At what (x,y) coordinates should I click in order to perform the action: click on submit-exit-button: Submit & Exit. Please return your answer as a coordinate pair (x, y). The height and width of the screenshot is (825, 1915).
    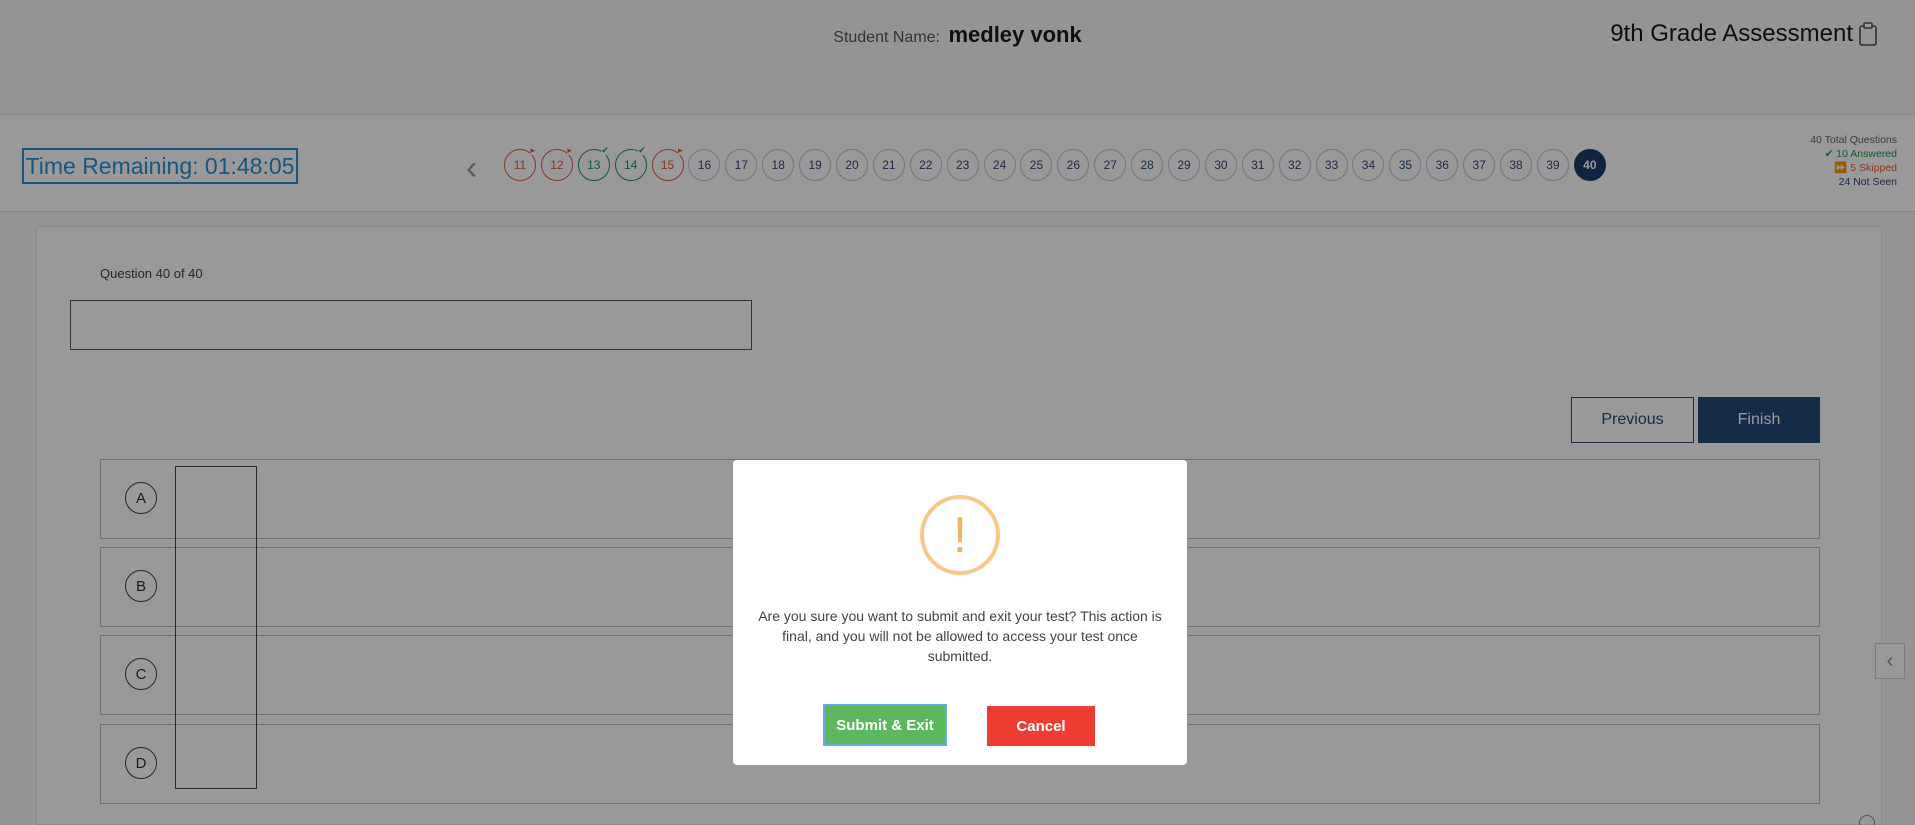
    Looking at the image, I should click on (885, 725).